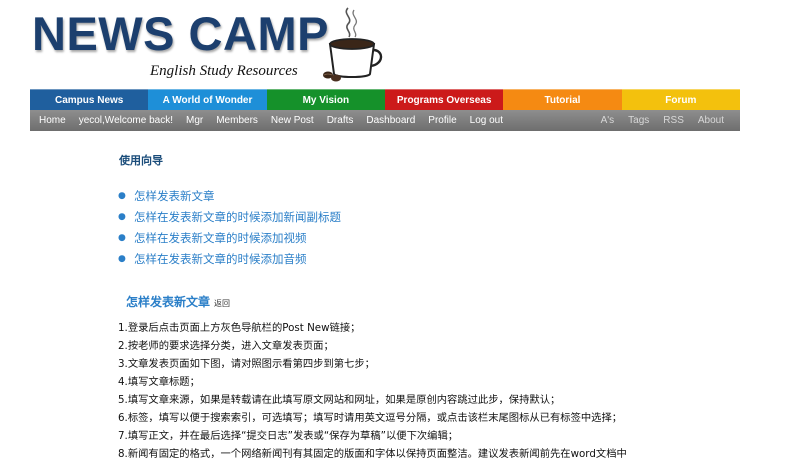  I want to click on site-subtitle: English Study Resources, so click(224, 71).